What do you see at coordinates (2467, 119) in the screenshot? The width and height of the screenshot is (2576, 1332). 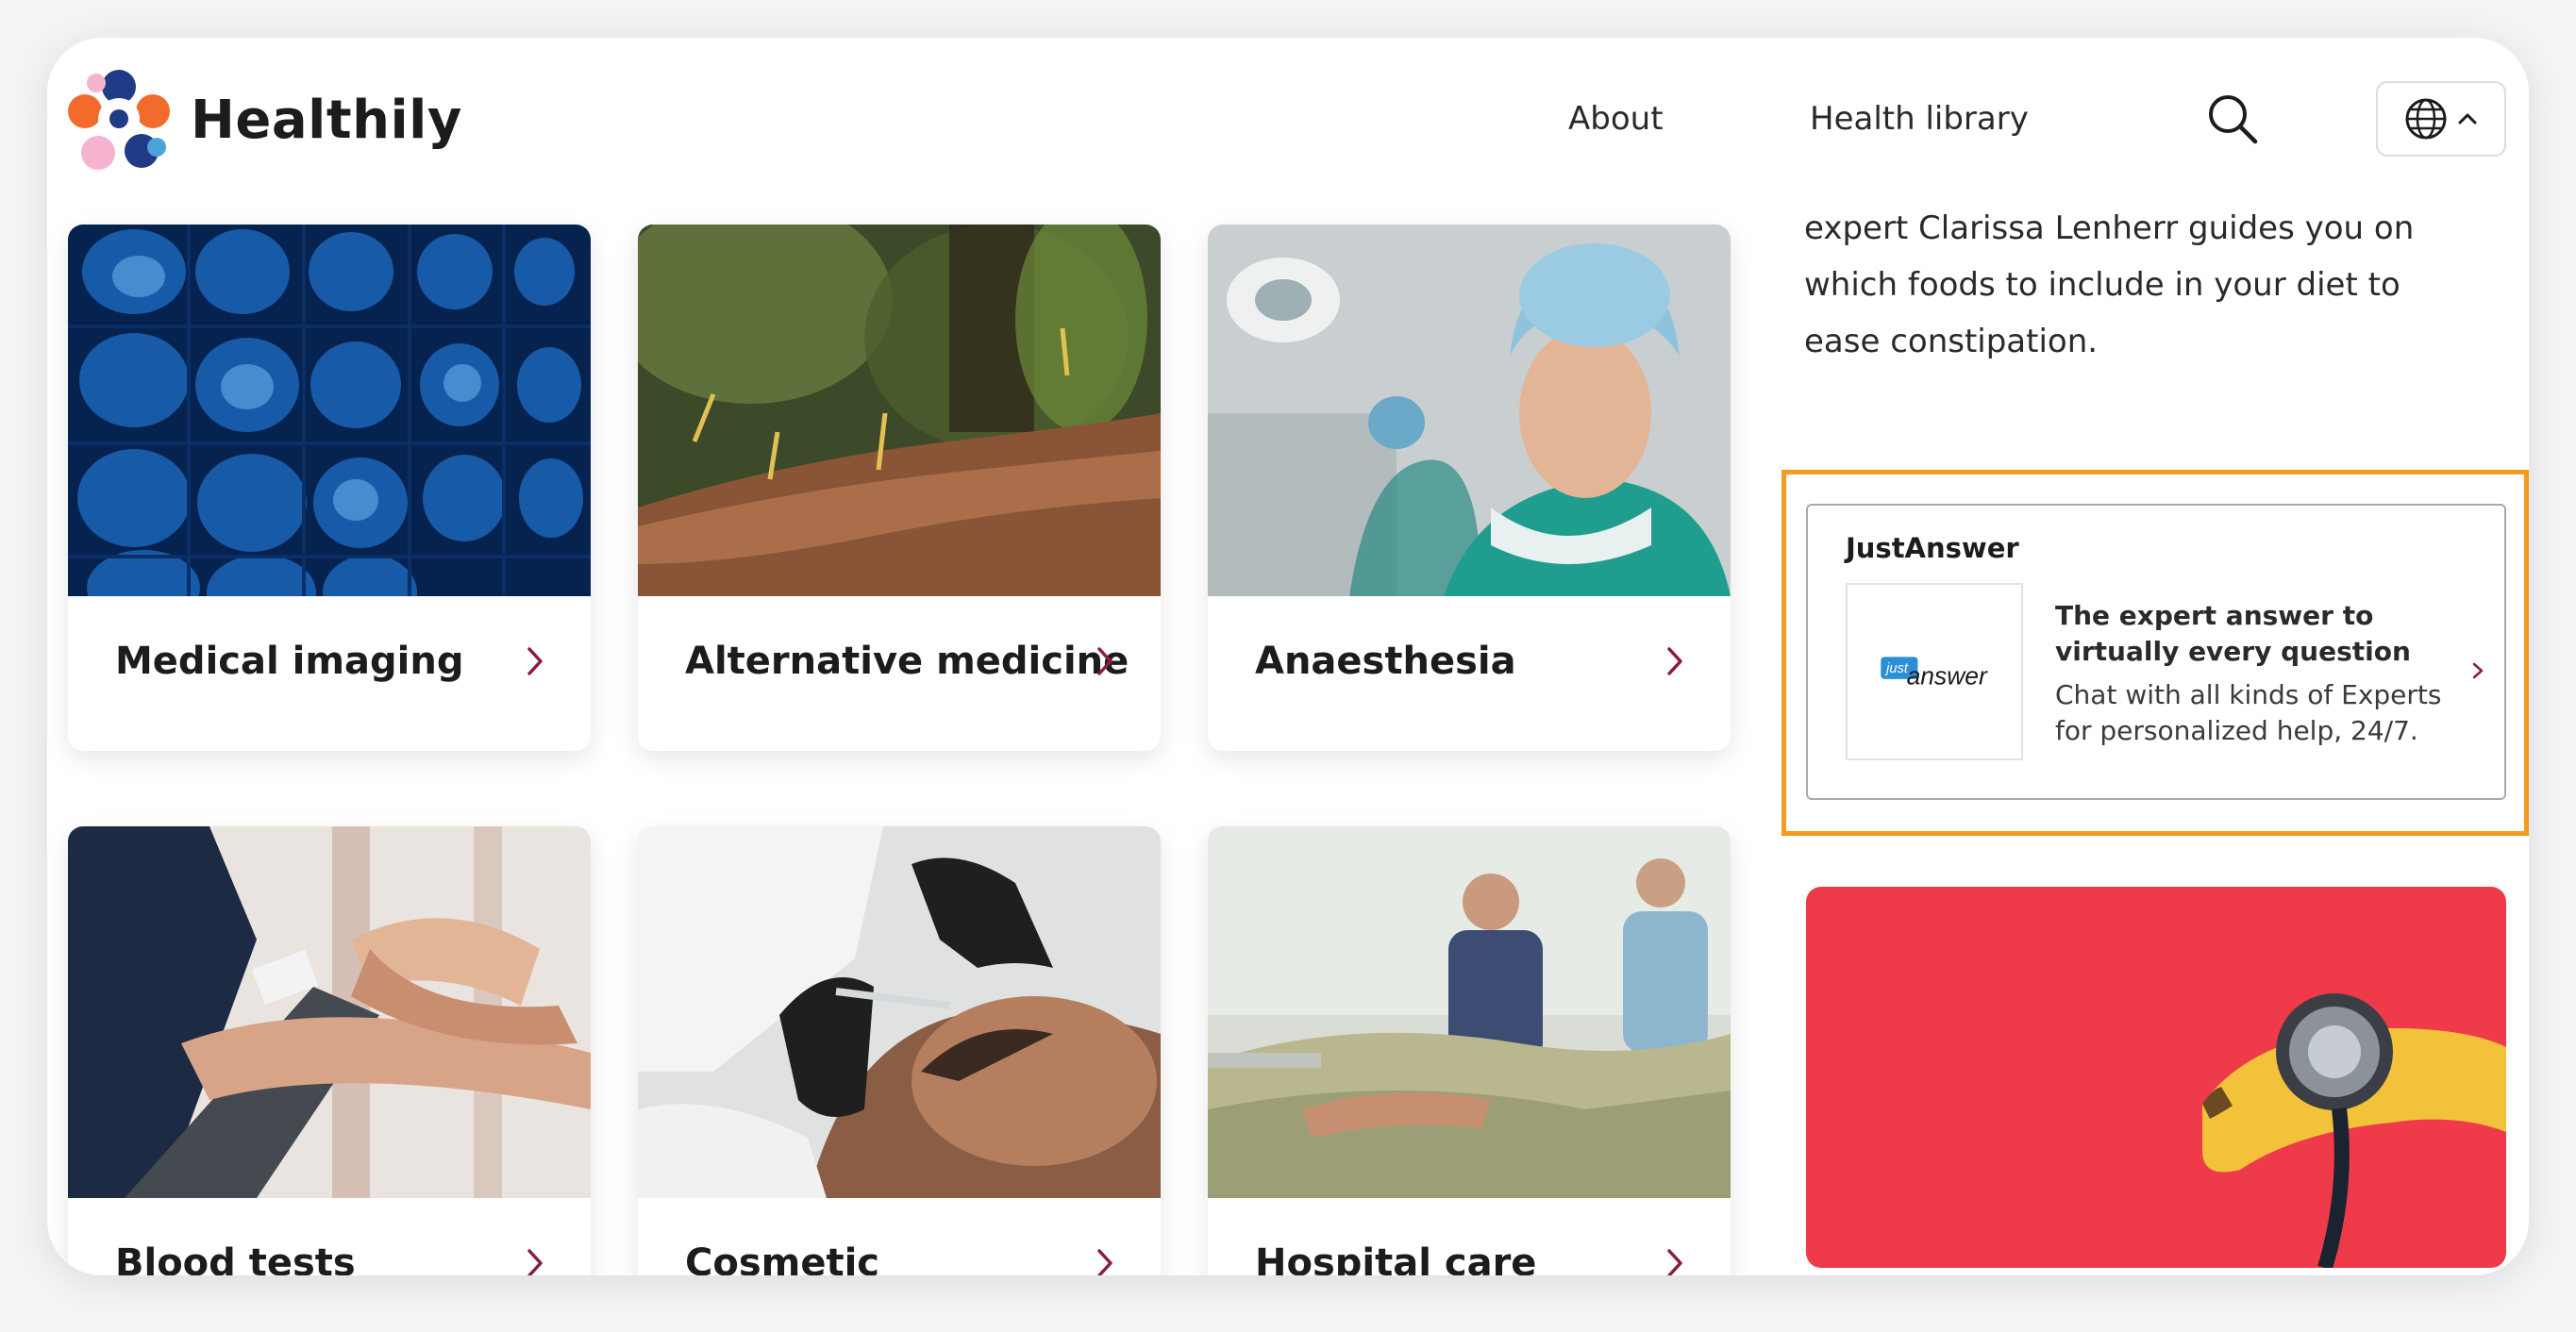 I see `chevron-up-icon` at bounding box center [2467, 119].